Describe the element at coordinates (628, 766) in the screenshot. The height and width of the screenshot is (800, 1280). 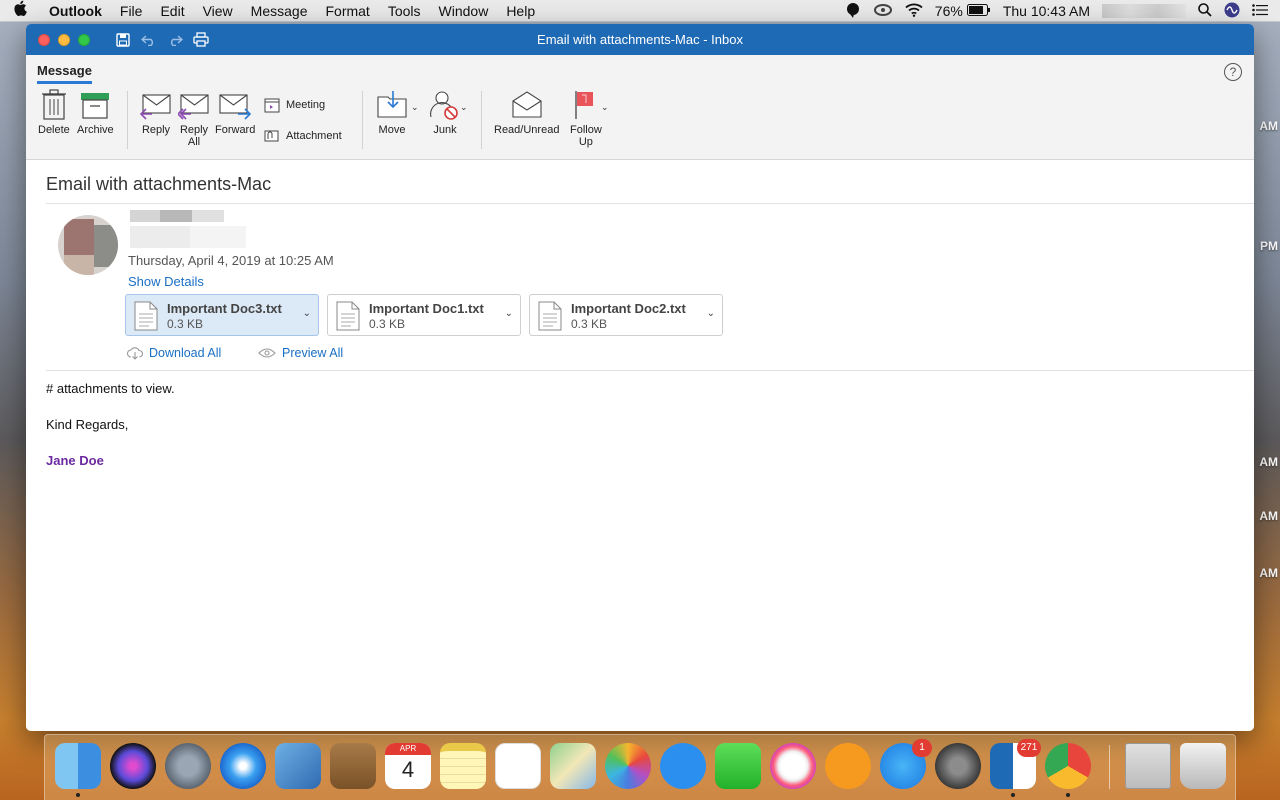
I see `photos-icon` at that location.